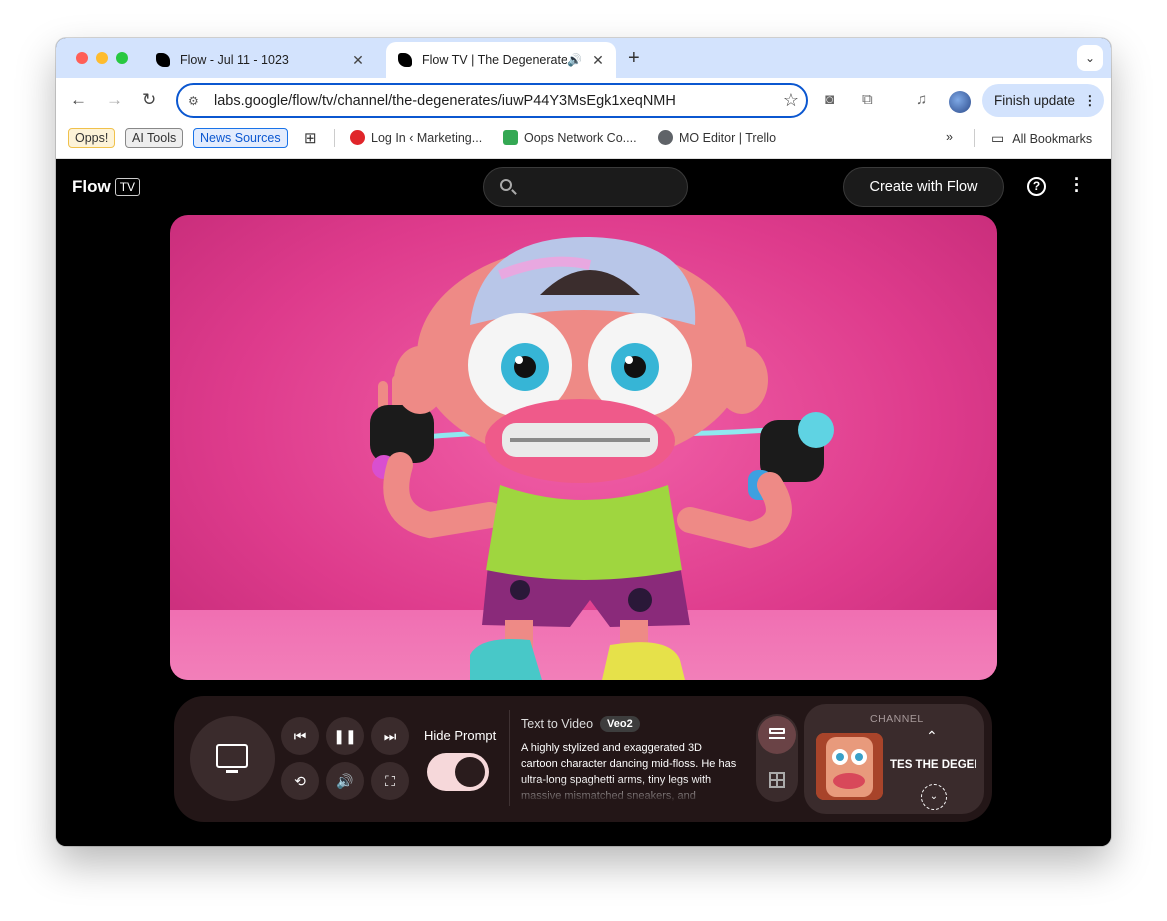 Image resolution: width=1167 pixels, height=921 pixels. I want to click on search-icon, so click(506, 185).